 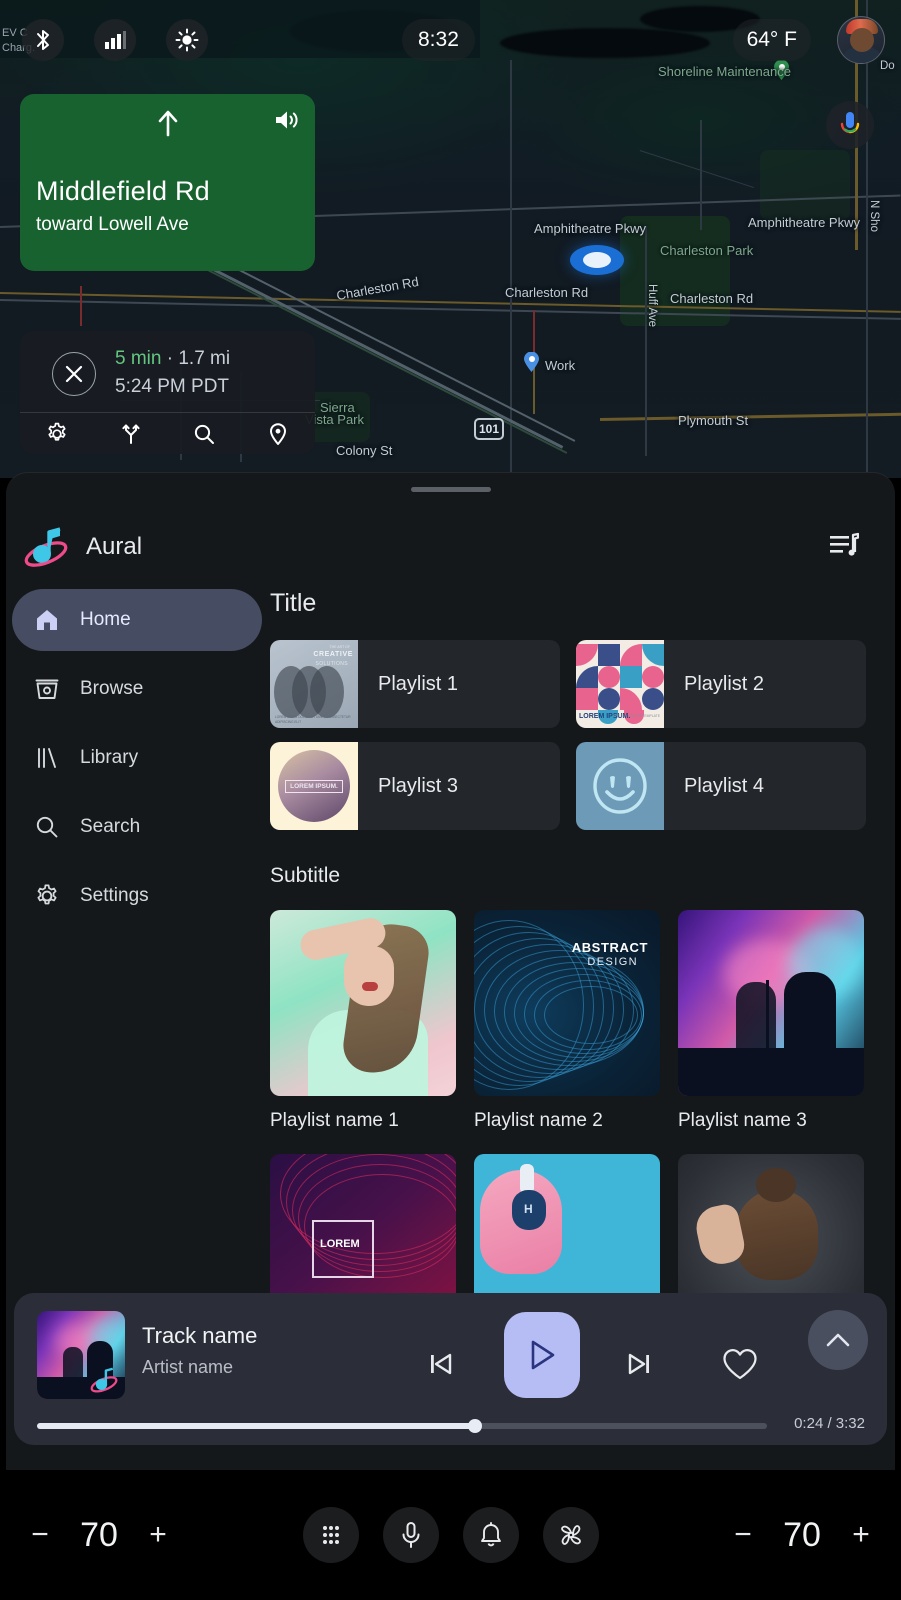 I want to click on home-icon, so click(x=51, y=620).